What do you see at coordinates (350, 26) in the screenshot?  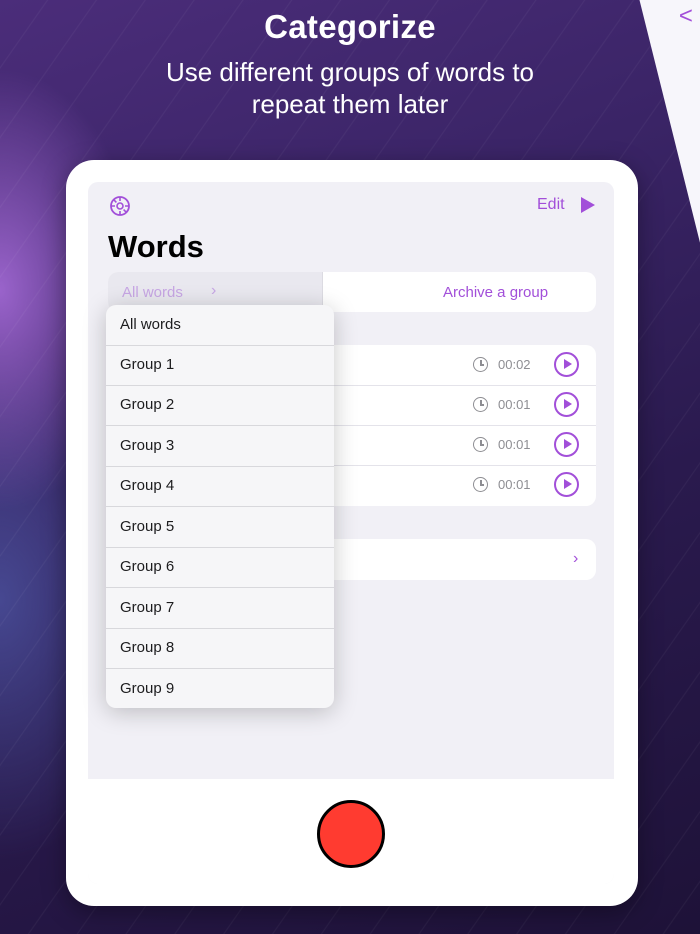 I see `promo-headline: Categorize` at bounding box center [350, 26].